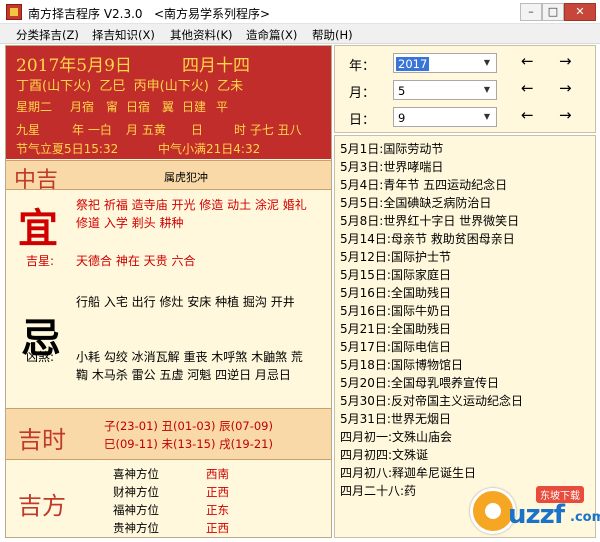 This screenshot has width=600, height=542. I want to click on list-item: 四月初一:文殊山庙会, so click(396, 437).